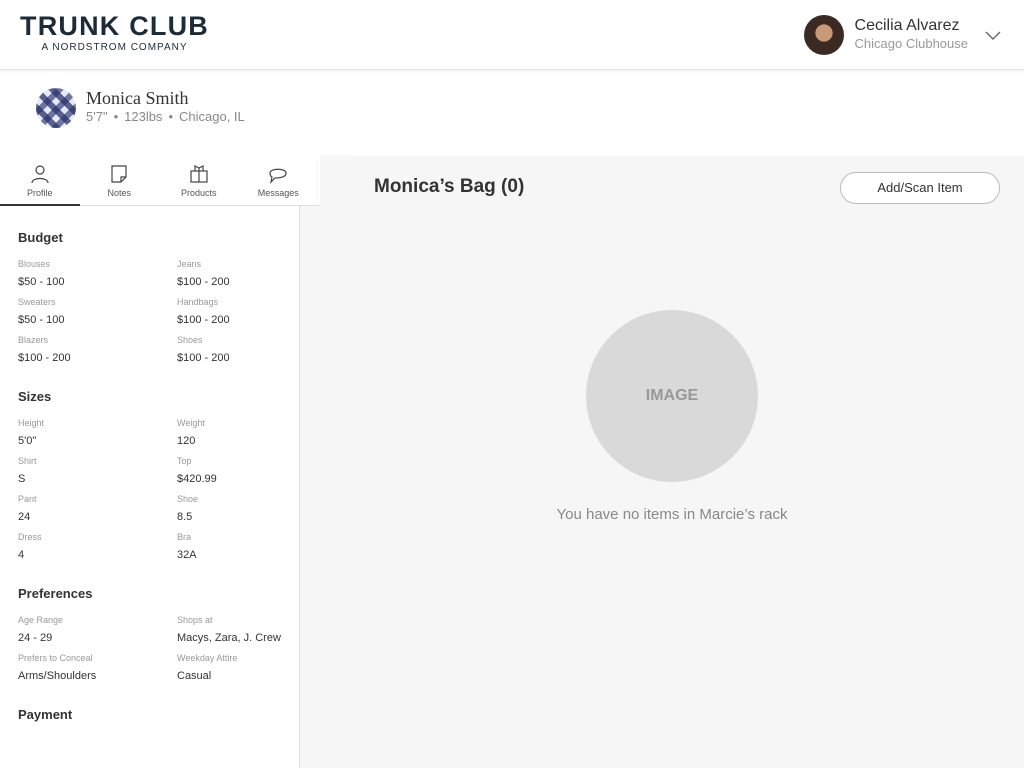  I want to click on field-label: Pant, so click(27, 499).